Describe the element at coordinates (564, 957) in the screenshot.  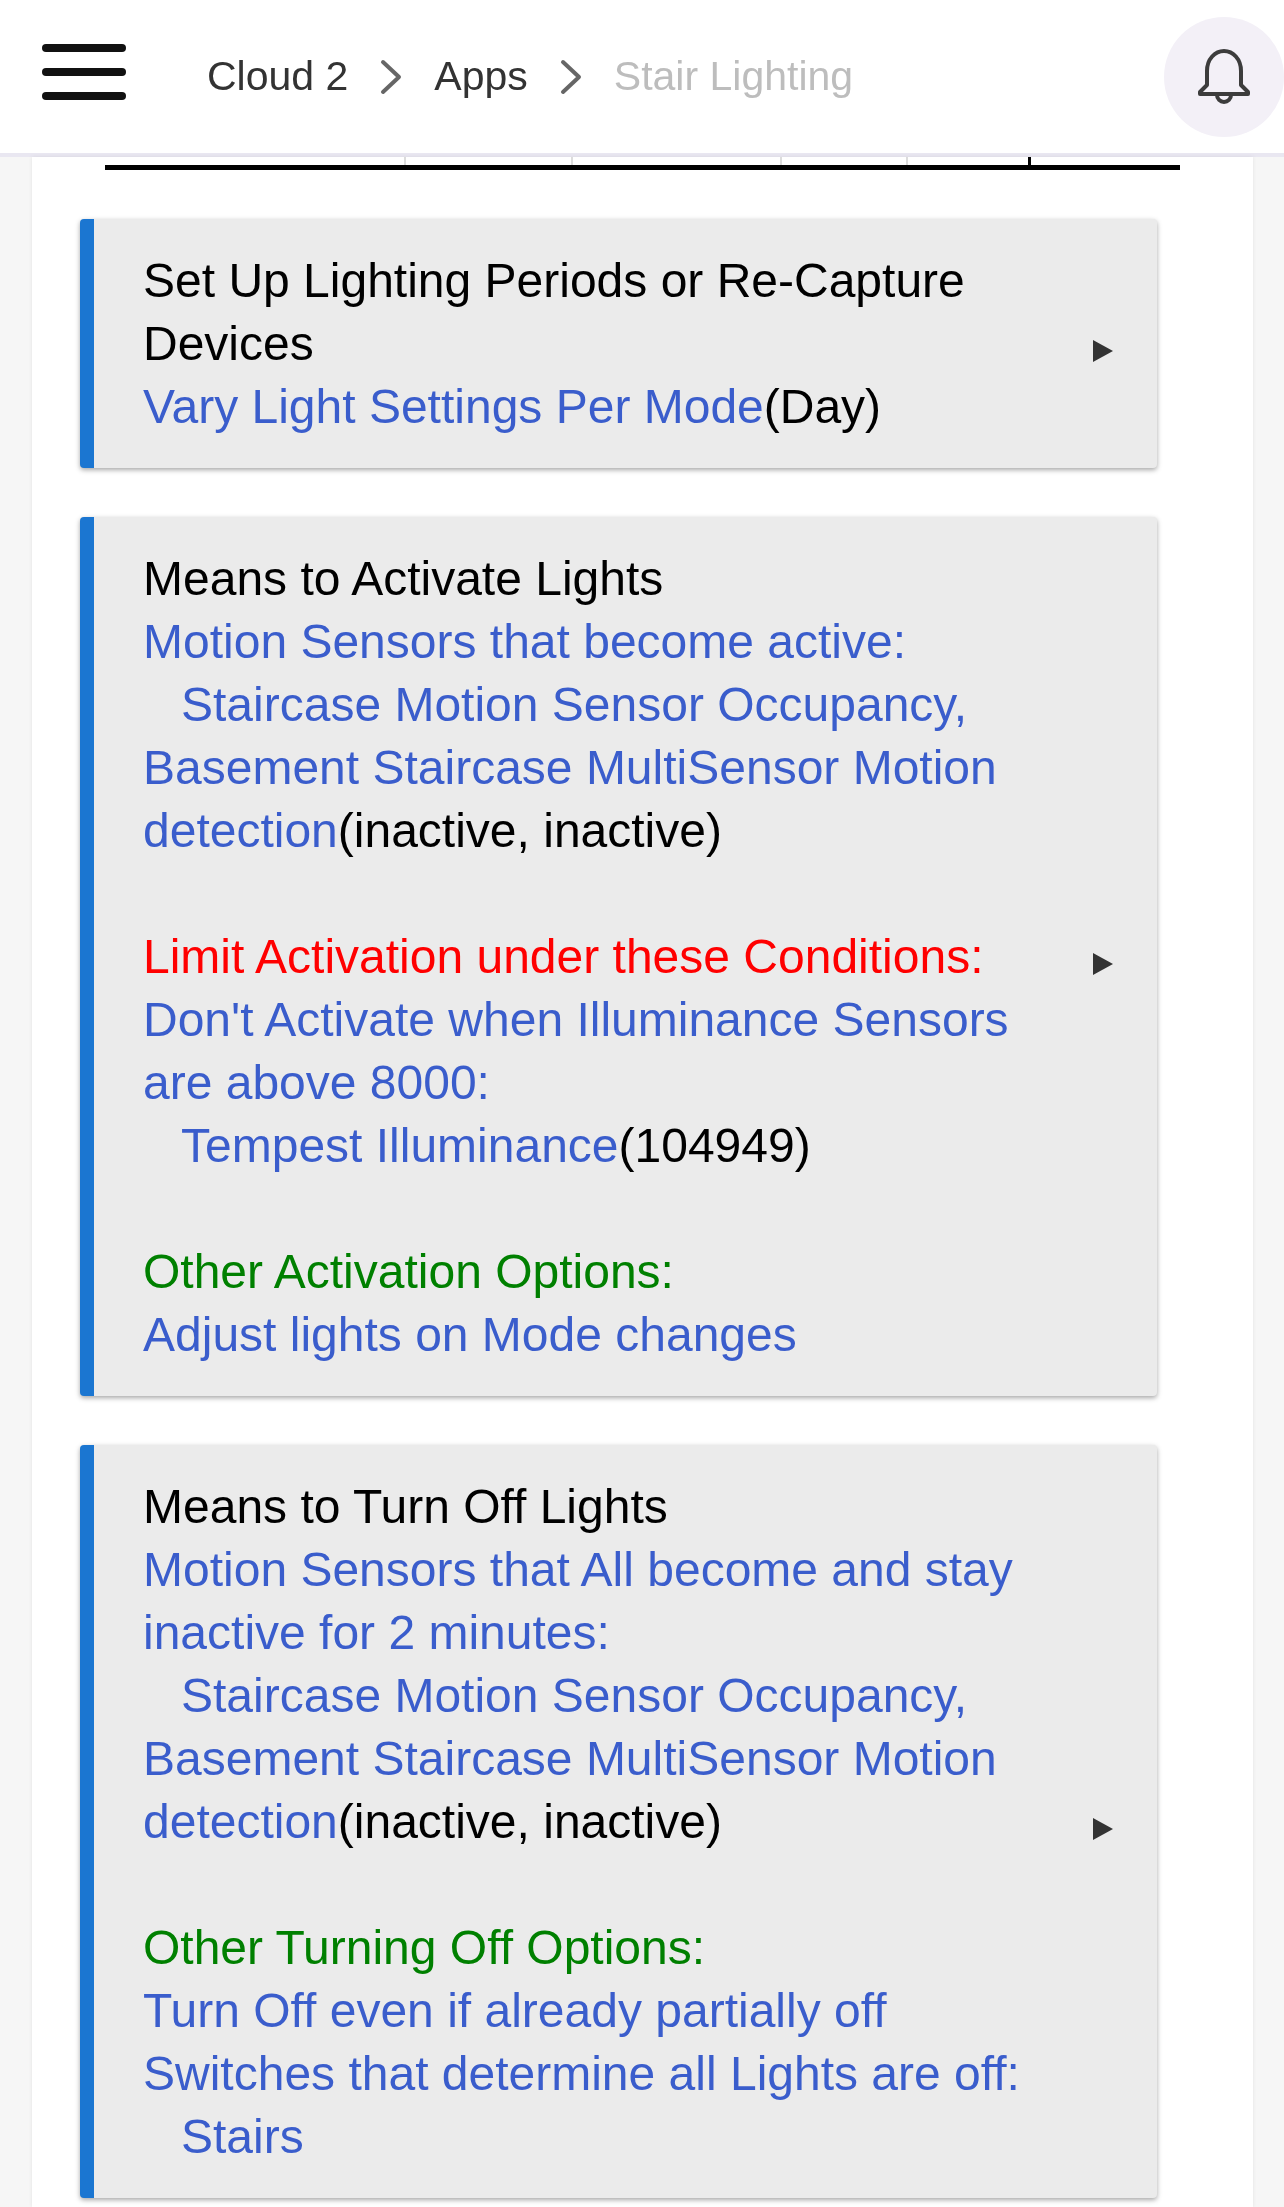
I see `condition-heading: Limit Activation under these Conditions:` at that location.